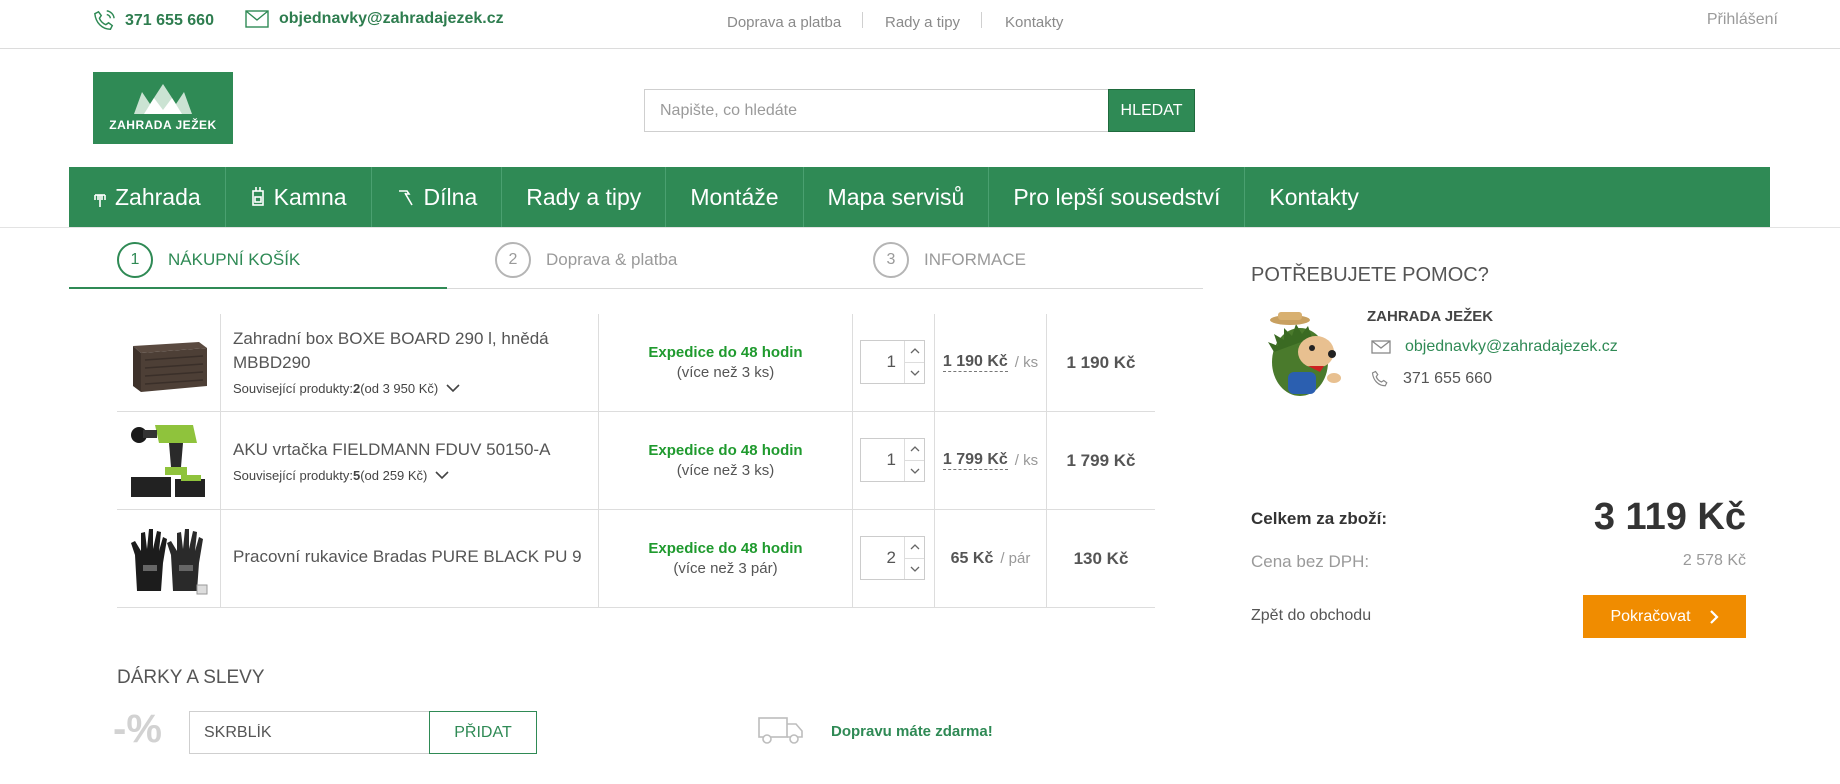 The width and height of the screenshot is (1840, 784). I want to click on line-total: 130 Kč, so click(1101, 558).